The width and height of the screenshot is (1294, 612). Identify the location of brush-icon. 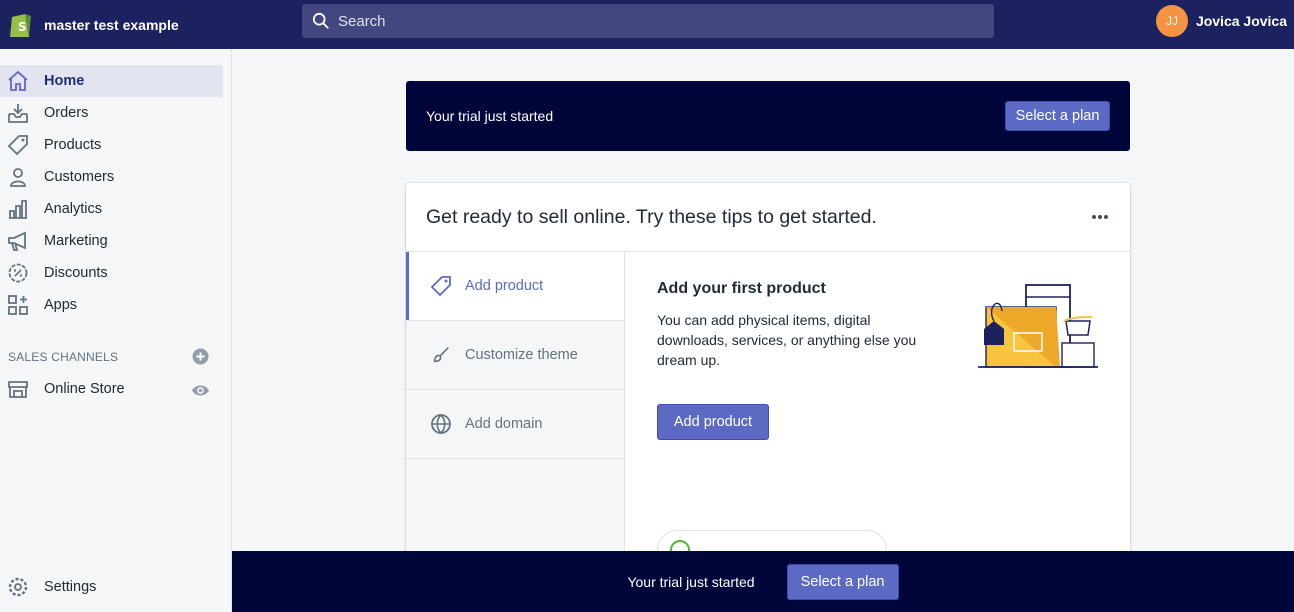
(441, 355).